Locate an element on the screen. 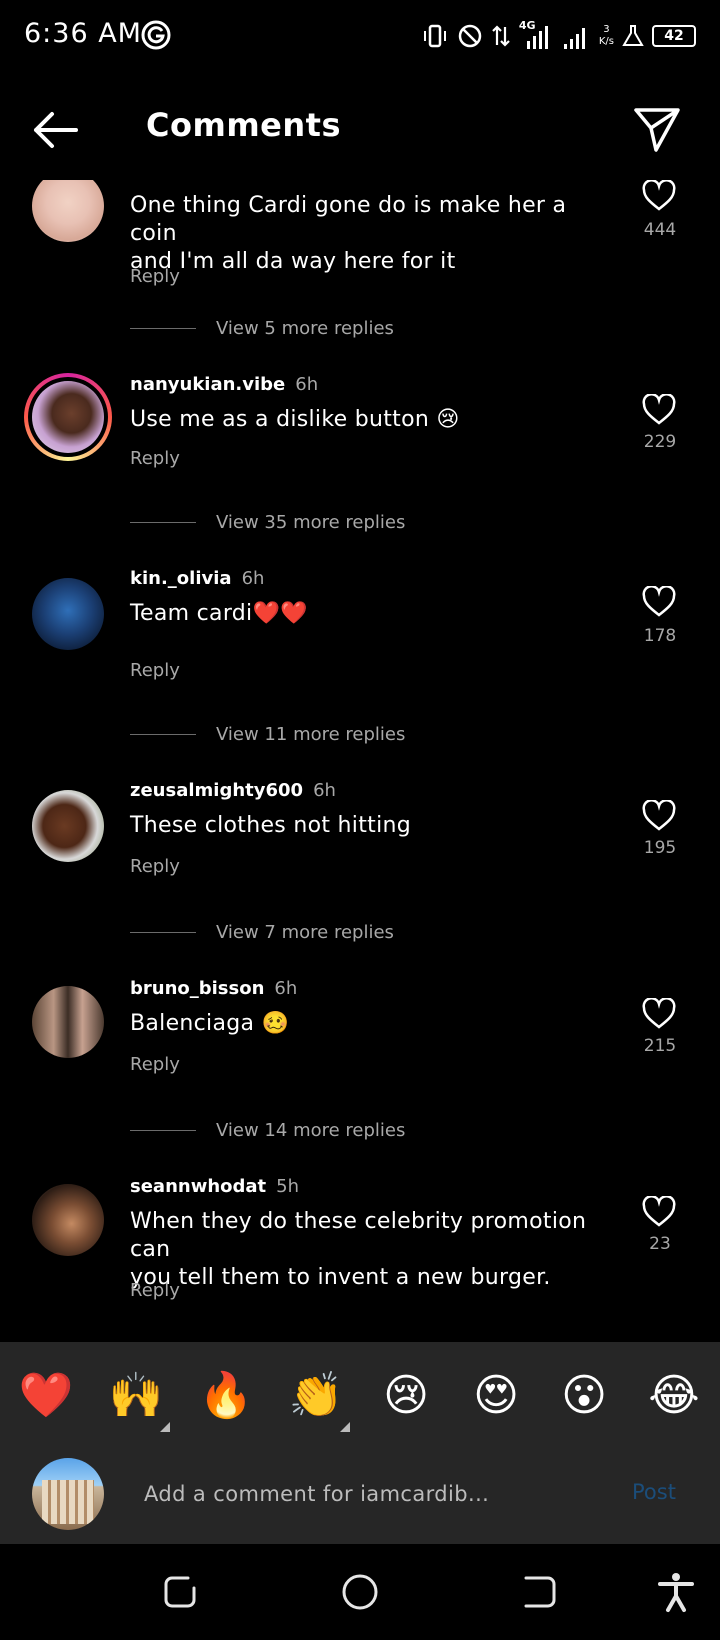 This screenshot has width=720, height=1640. send-direct-icon is located at coordinates (657, 129).